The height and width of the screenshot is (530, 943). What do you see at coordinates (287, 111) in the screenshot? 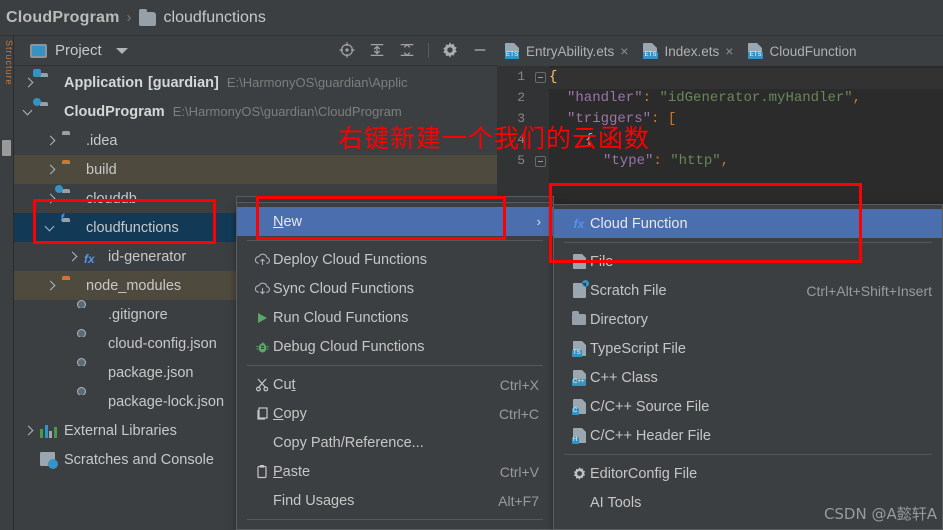
I see `tree-row-path: E:\HarmonyOS\guardian\CloudProgram` at bounding box center [287, 111].